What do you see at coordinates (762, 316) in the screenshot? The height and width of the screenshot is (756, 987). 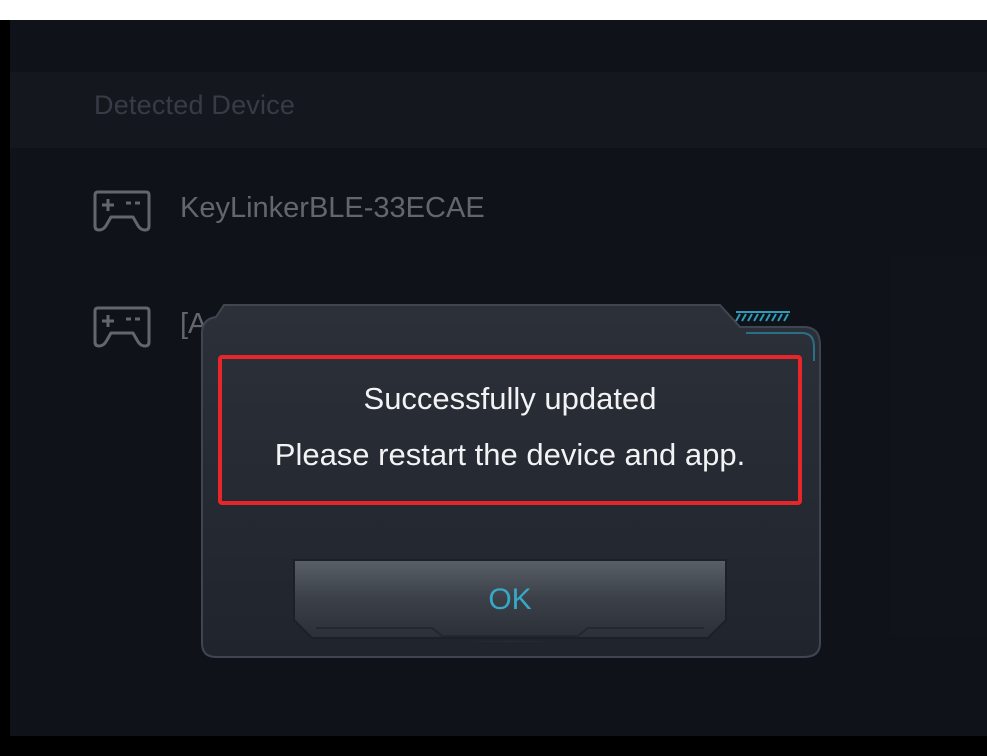 I see `decorative-stripes` at bounding box center [762, 316].